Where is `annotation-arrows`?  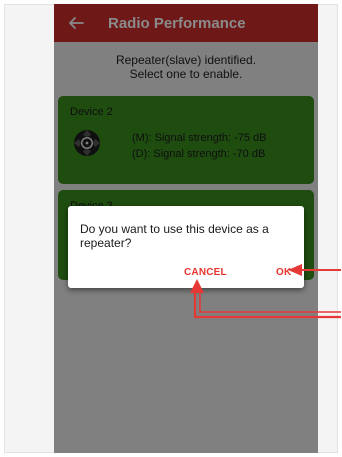 annotation-arrows is located at coordinates (265, 291).